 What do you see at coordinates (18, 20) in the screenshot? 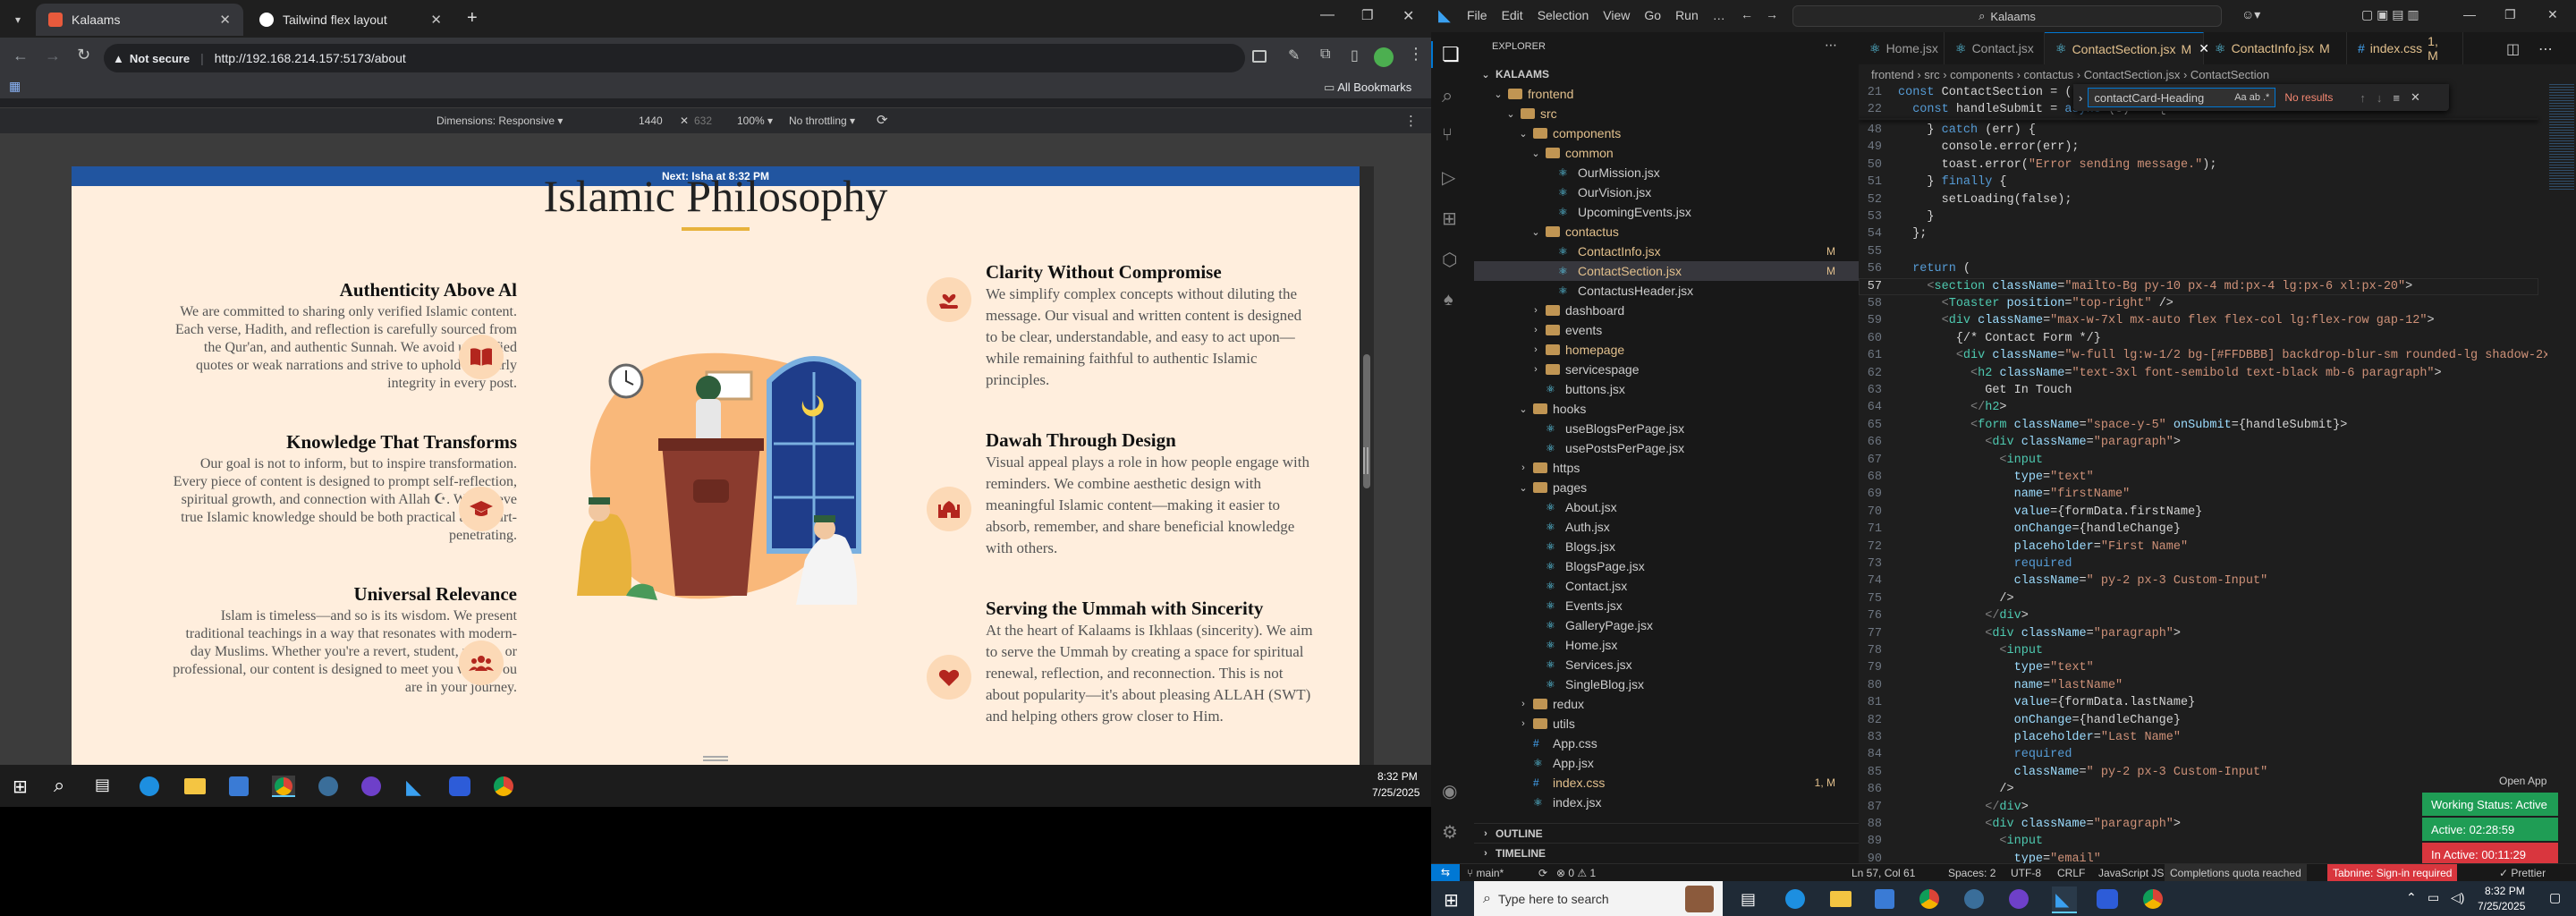
I see `tab-search-icon: ▾` at bounding box center [18, 20].